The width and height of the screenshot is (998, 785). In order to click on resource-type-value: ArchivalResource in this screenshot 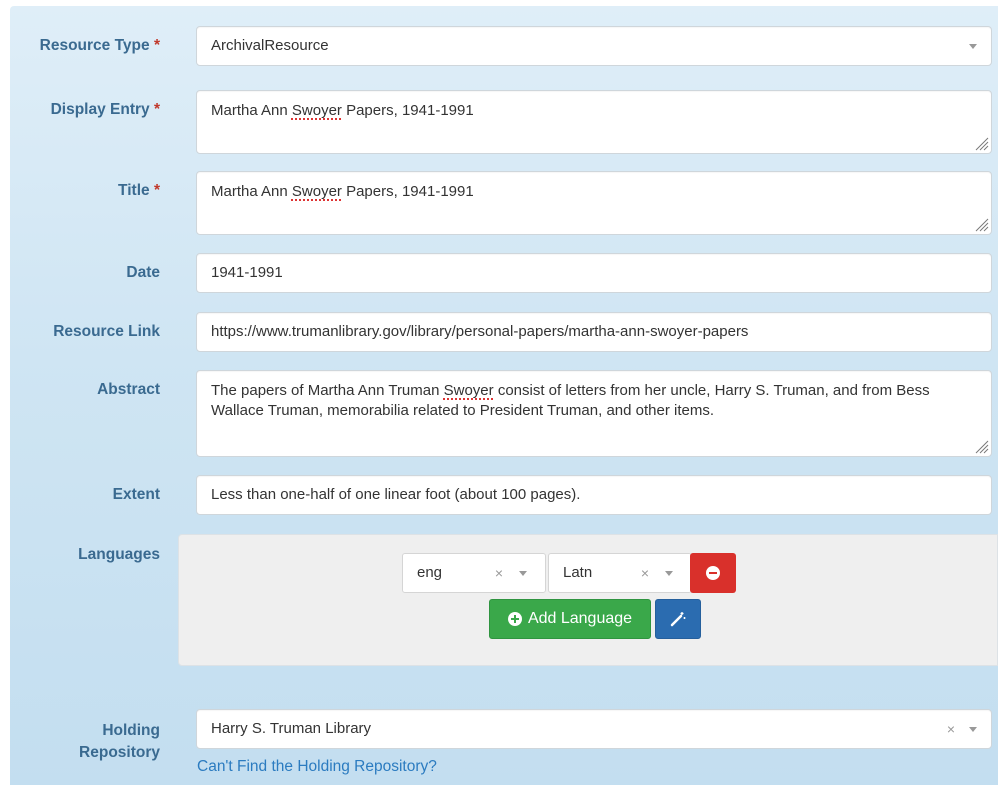, I will do `click(270, 45)`.